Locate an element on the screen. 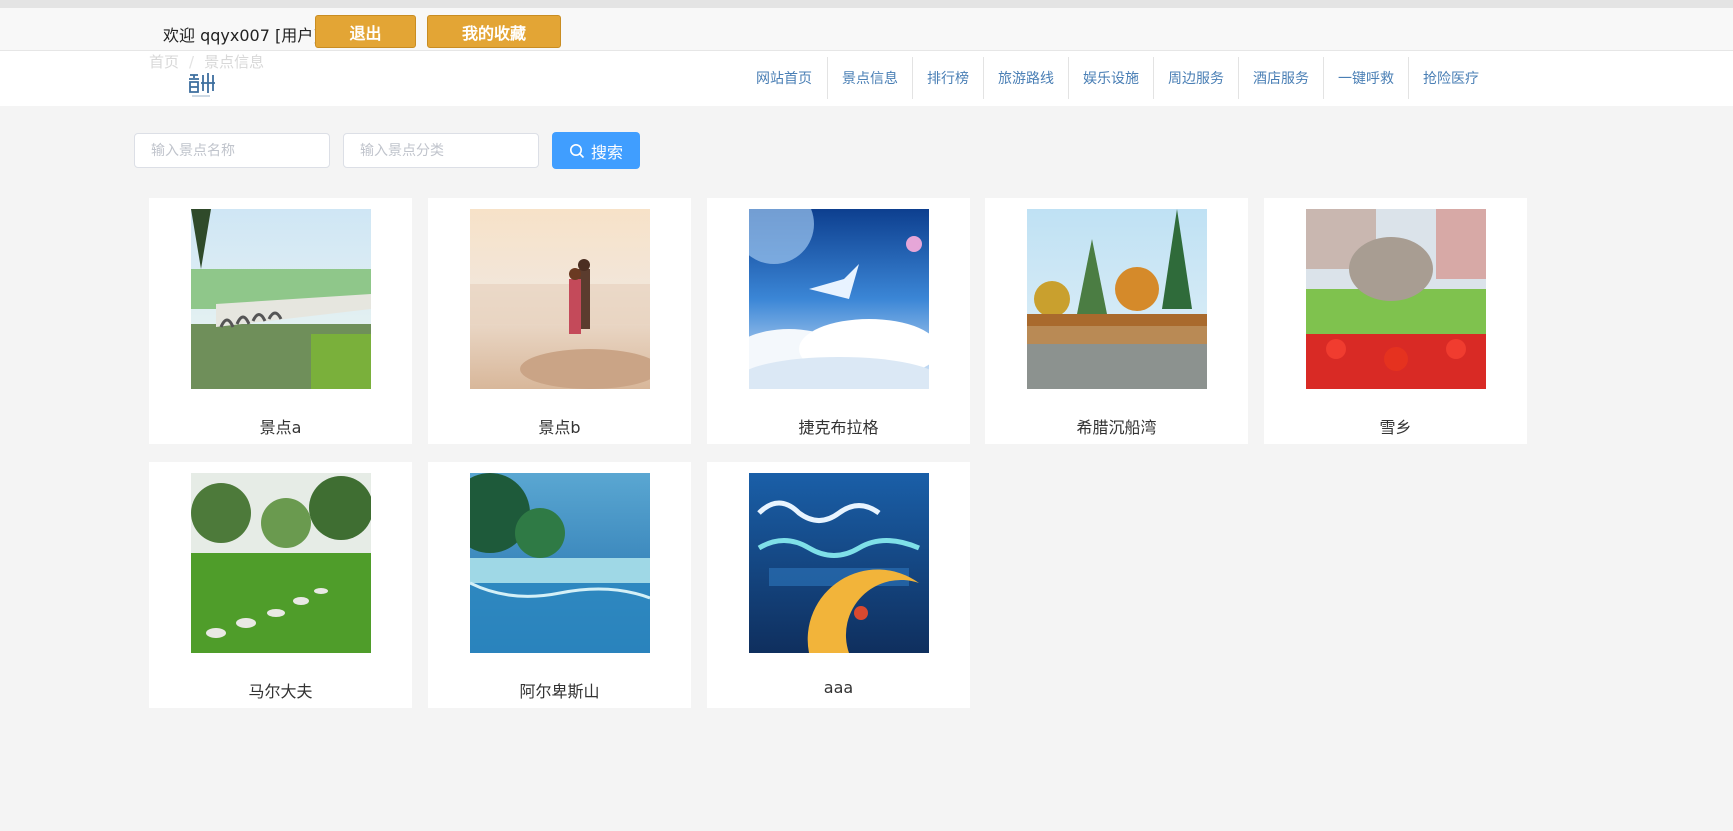 Image resolution: width=1733 pixels, height=831 pixels. nav-item-ranking: 排行榜 is located at coordinates (948, 78).